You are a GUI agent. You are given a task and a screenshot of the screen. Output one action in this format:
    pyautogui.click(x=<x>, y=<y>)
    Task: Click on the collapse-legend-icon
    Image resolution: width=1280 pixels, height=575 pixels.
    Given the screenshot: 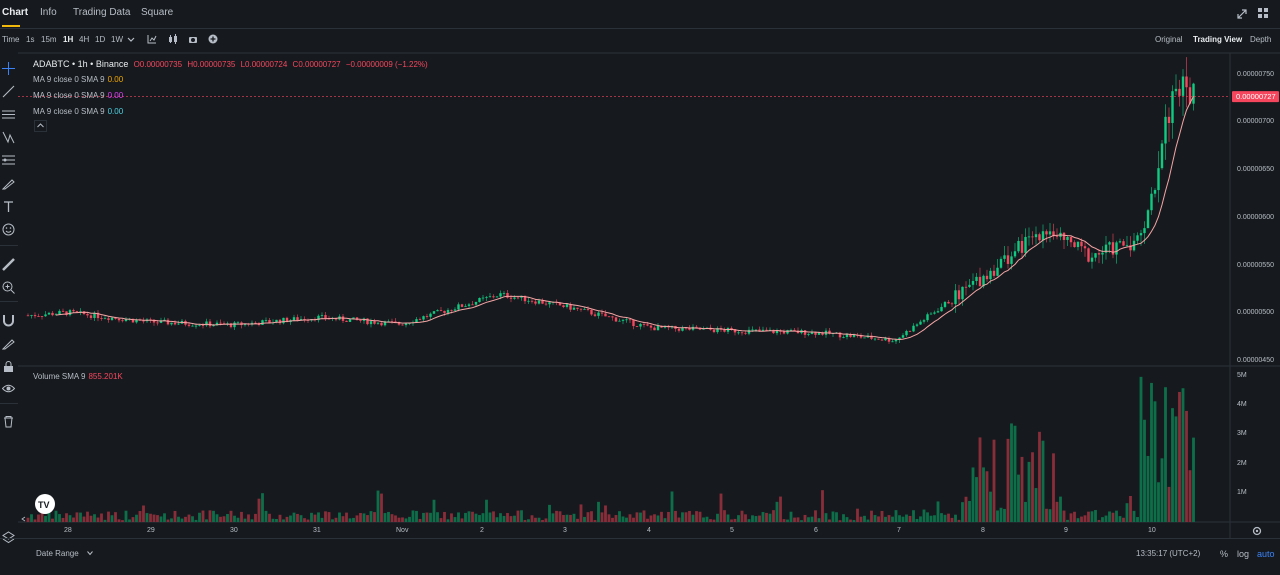 What is the action you would take?
    pyautogui.click(x=40, y=126)
    